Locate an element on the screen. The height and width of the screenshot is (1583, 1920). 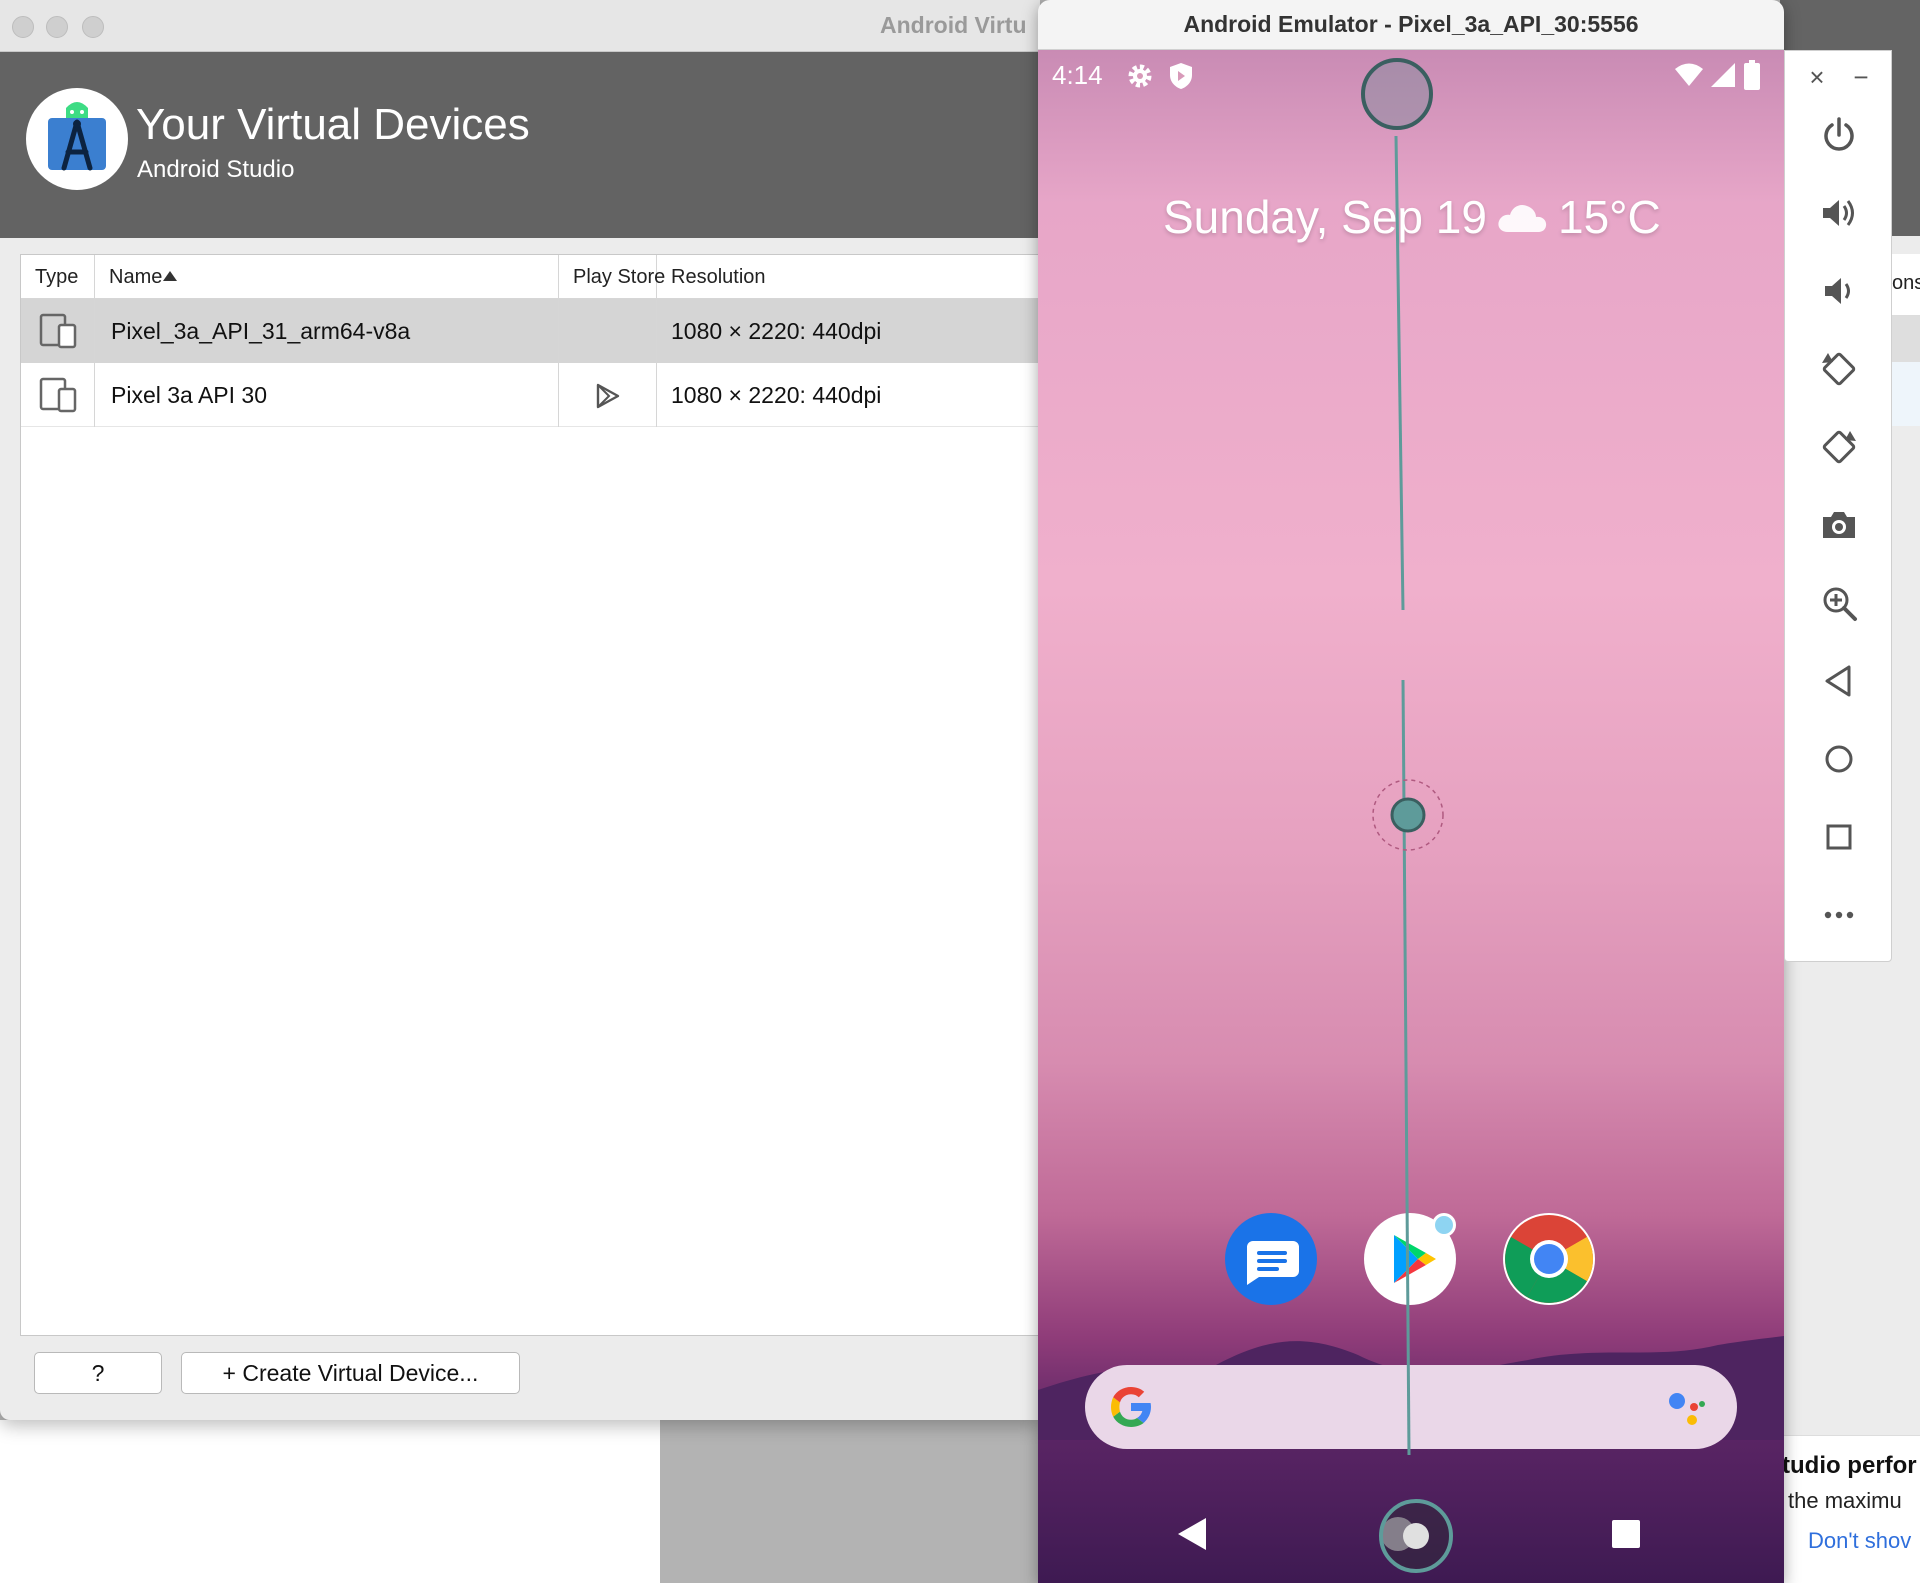
header-subtitle: Android Studio is located at coordinates (216, 169).